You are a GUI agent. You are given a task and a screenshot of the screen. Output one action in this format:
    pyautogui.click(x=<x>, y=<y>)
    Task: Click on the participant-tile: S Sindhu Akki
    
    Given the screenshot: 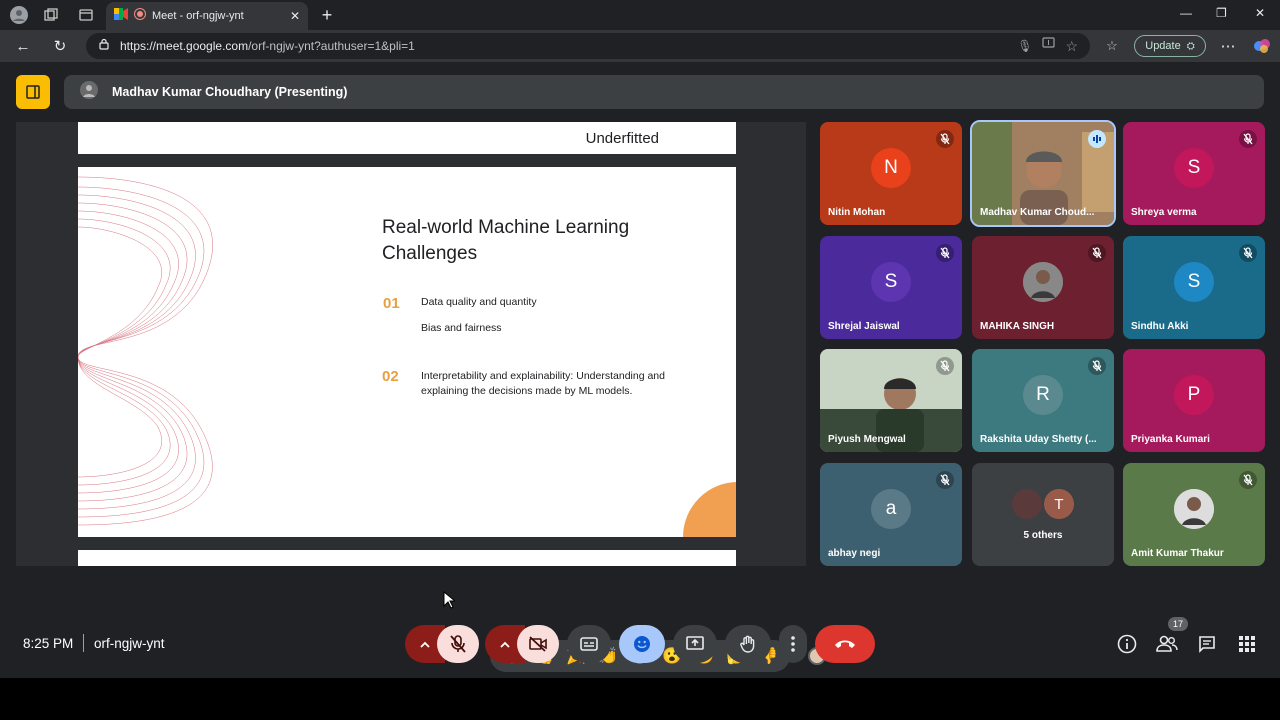 What is the action you would take?
    pyautogui.click(x=1194, y=287)
    